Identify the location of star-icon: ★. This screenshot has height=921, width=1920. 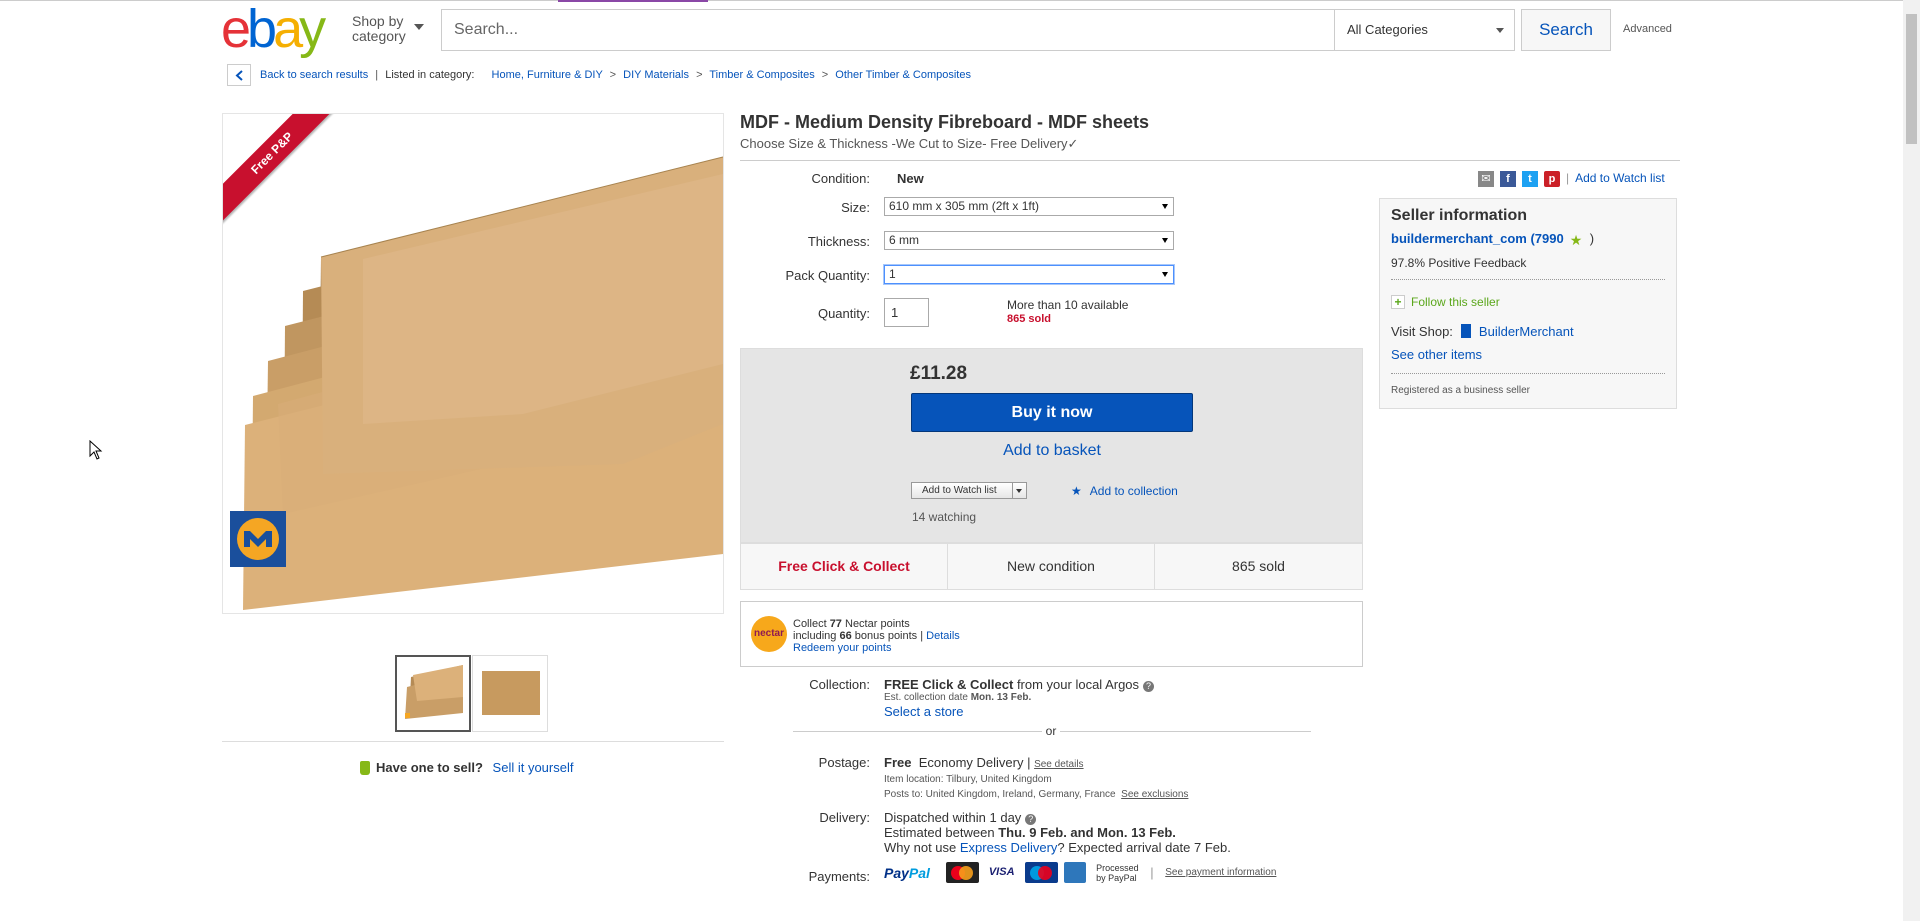
(1076, 491).